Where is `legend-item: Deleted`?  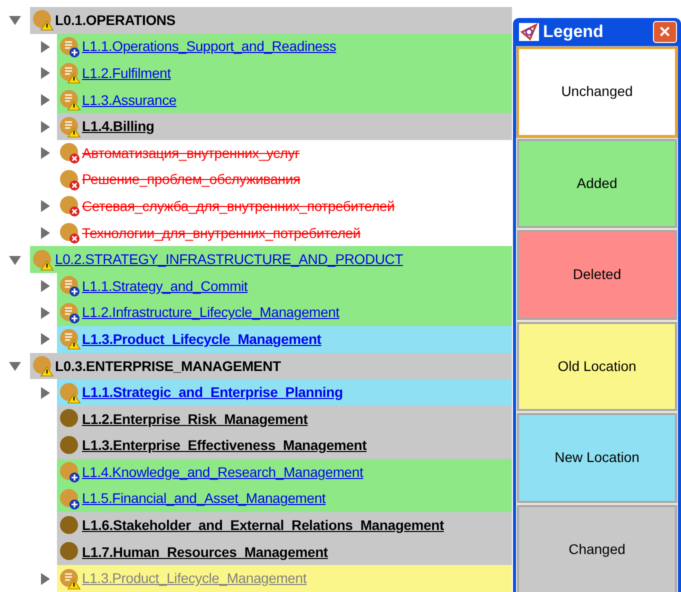 legend-item: Deleted is located at coordinates (597, 275).